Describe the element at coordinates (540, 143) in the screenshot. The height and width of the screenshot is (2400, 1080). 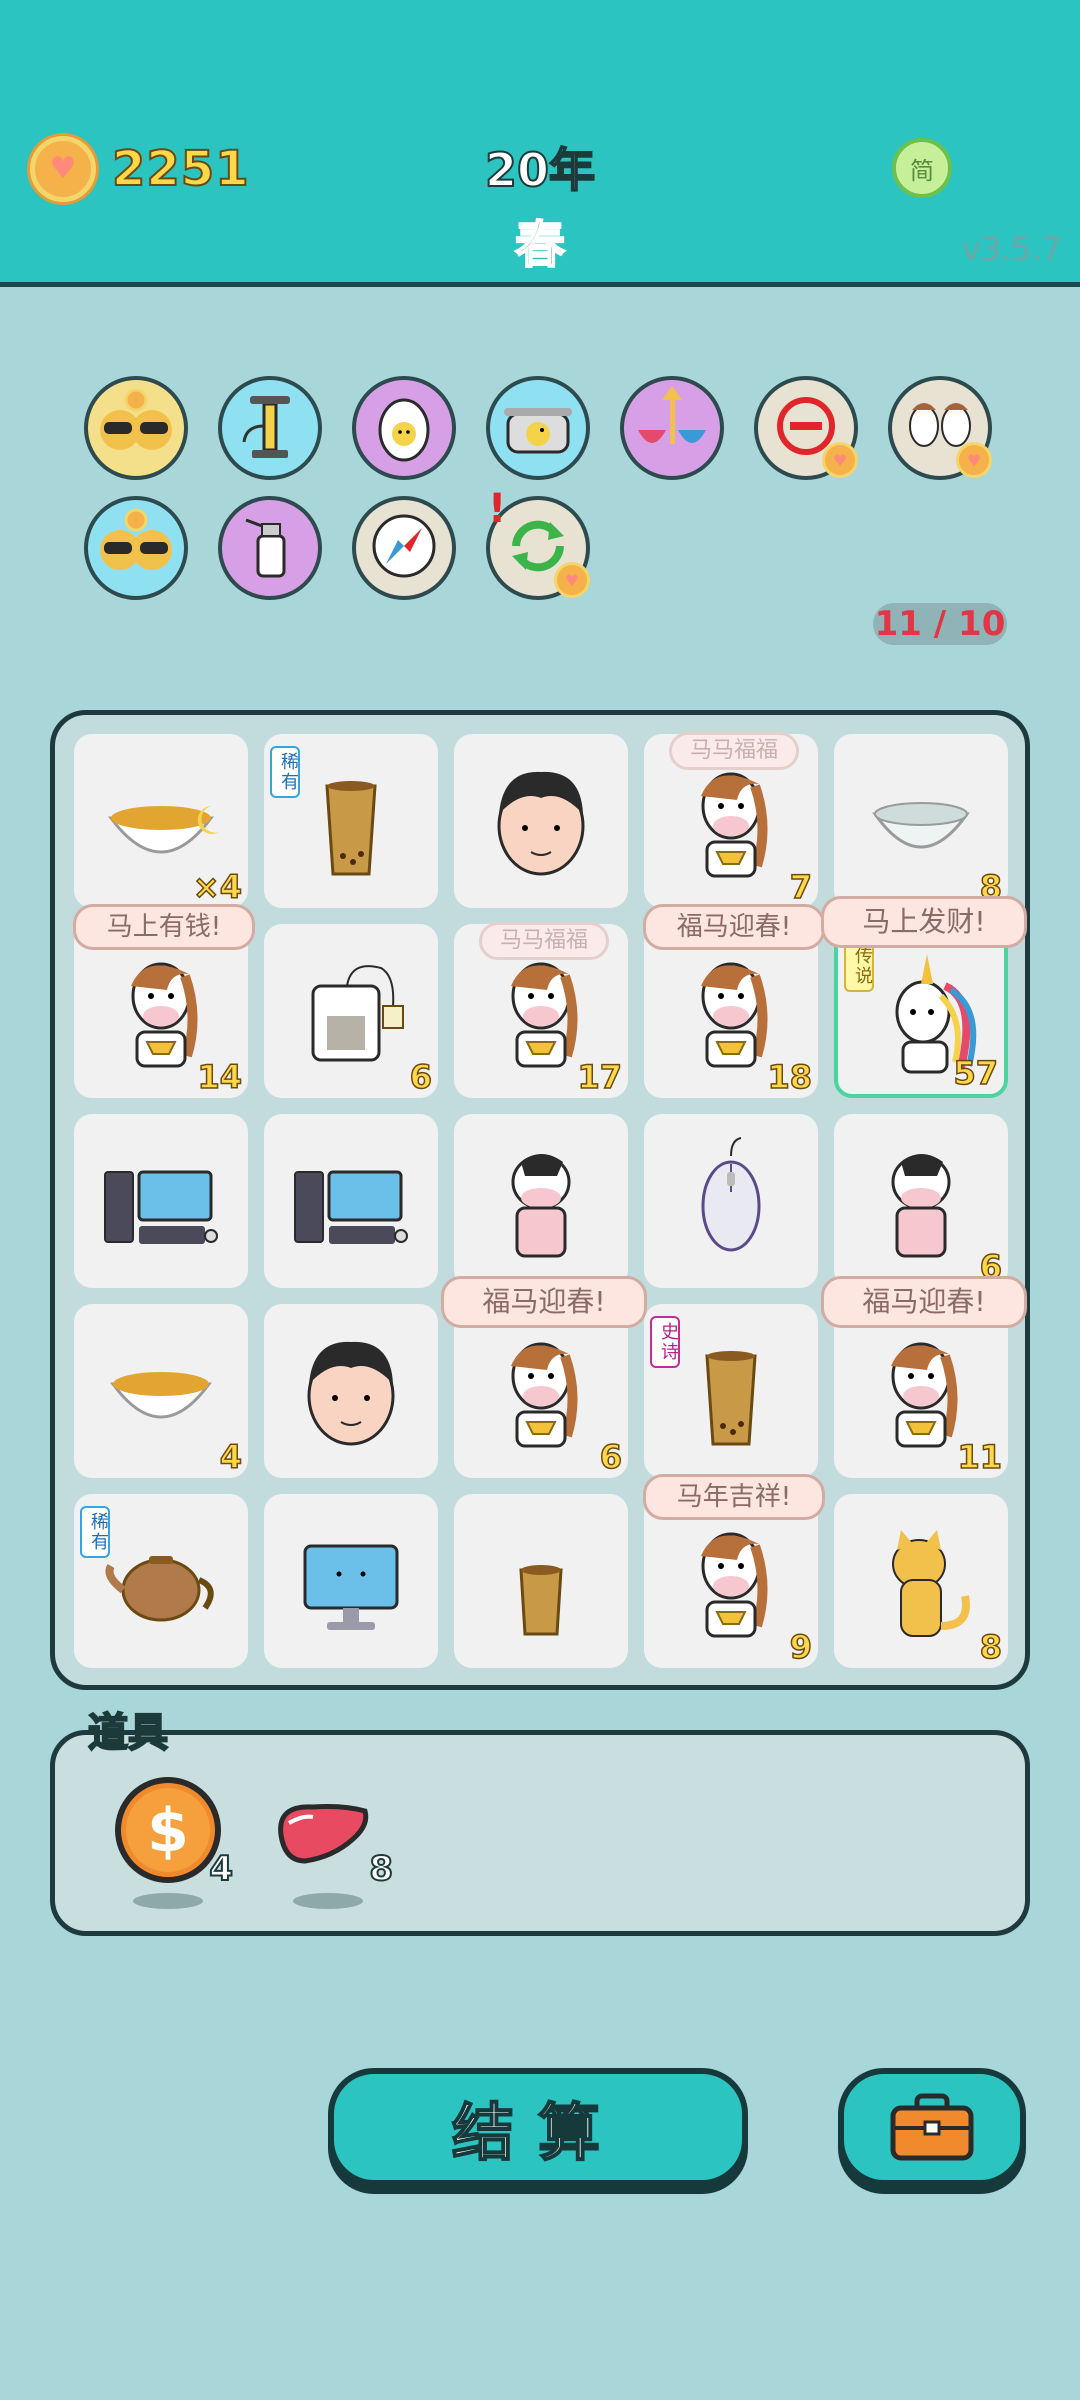
I see `top-bar: ♥ 2251 20年 春 简 v3.5.7` at that location.